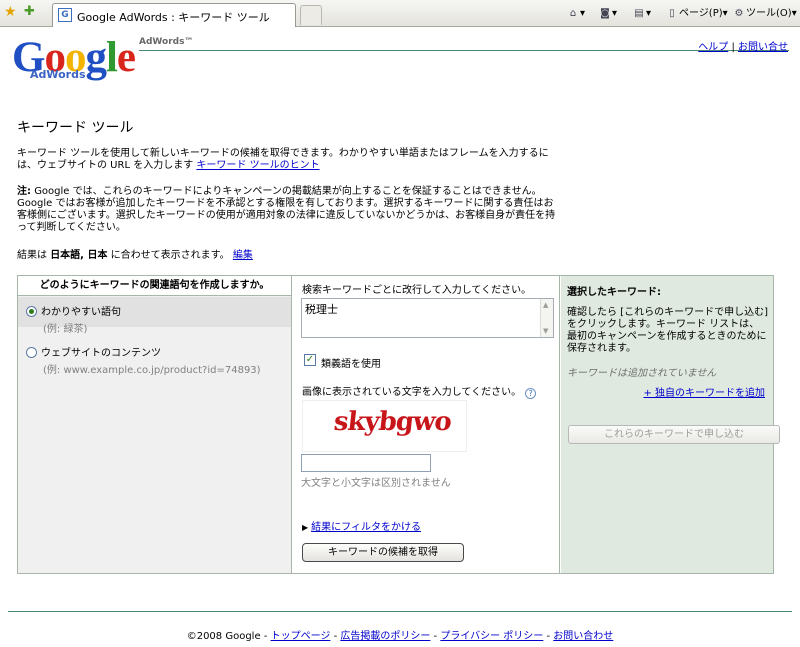 The width and height of the screenshot is (800, 647). What do you see at coordinates (794, 13) in the screenshot?
I see `tools-dropdown-icon: ▾` at bounding box center [794, 13].